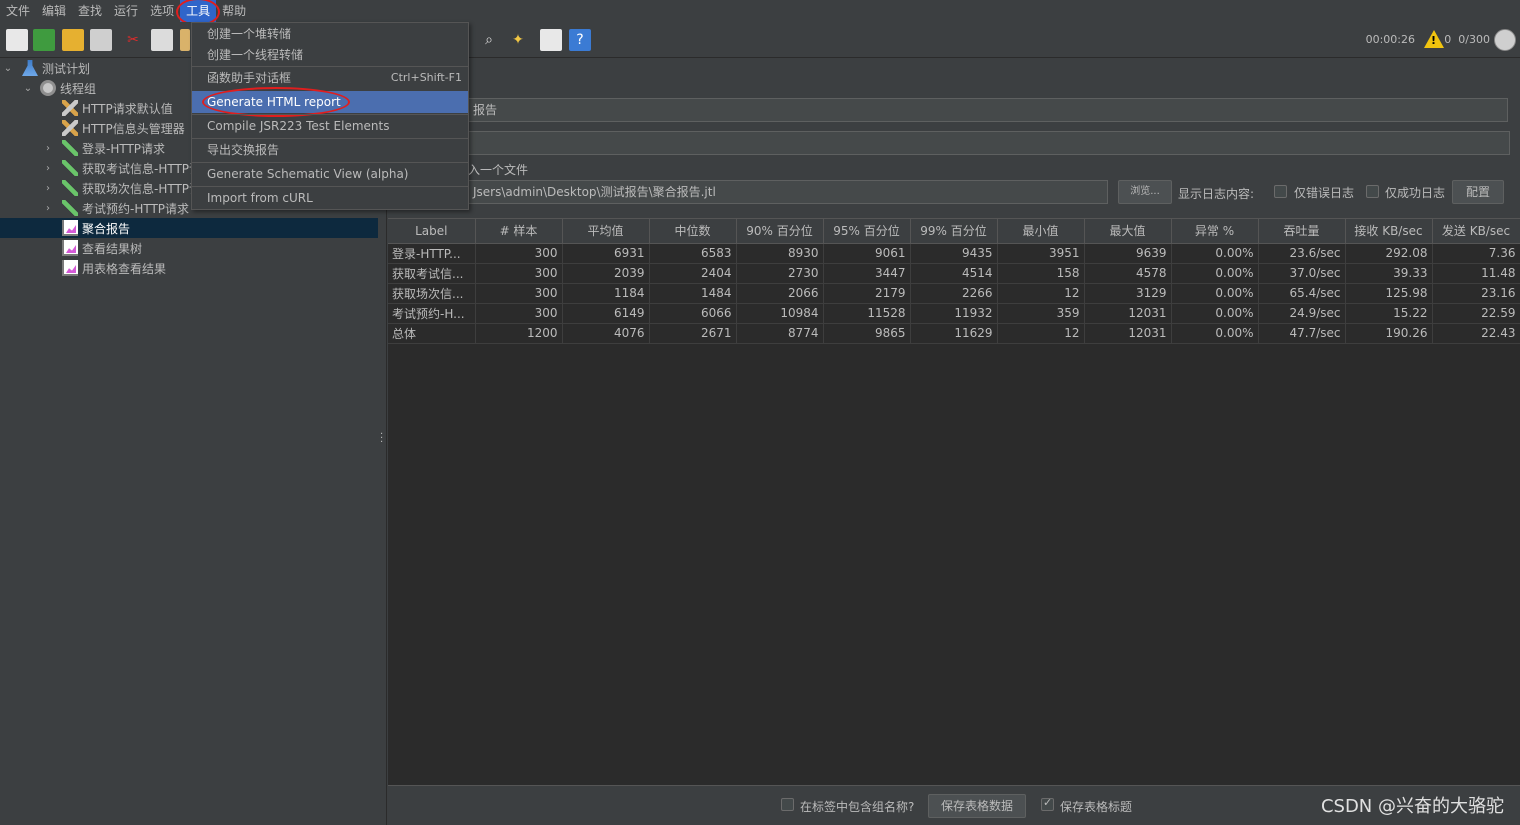 The width and height of the screenshot is (1520, 825). What do you see at coordinates (18, 11) in the screenshot?
I see `menu-file: 文件` at bounding box center [18, 11].